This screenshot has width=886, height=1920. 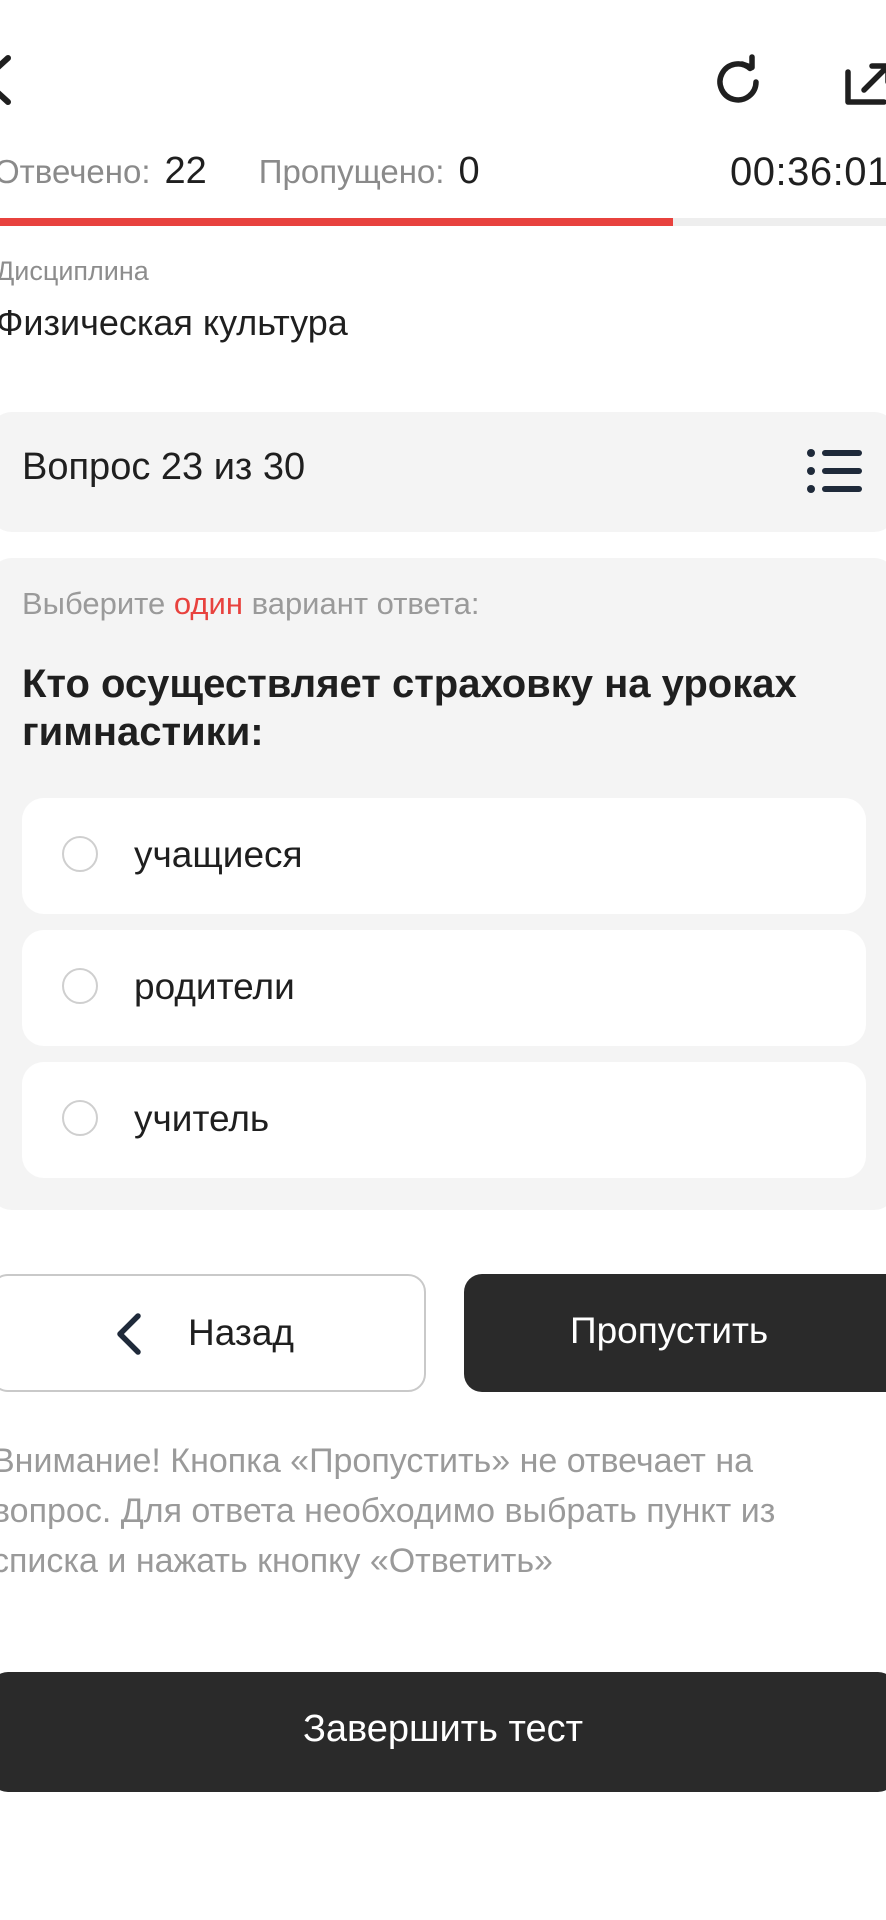 I want to click on instruction-accent: один, so click(x=208, y=603).